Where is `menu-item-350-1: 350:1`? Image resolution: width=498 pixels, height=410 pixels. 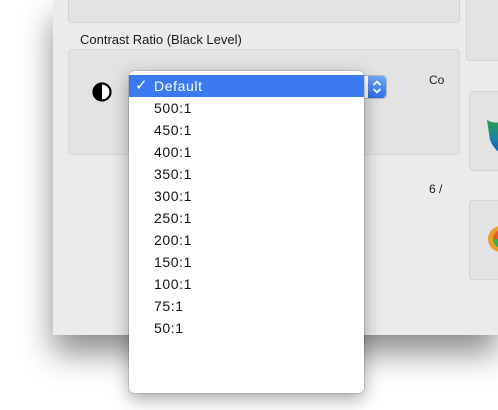
menu-item-350-1: 350:1 is located at coordinates (246, 174).